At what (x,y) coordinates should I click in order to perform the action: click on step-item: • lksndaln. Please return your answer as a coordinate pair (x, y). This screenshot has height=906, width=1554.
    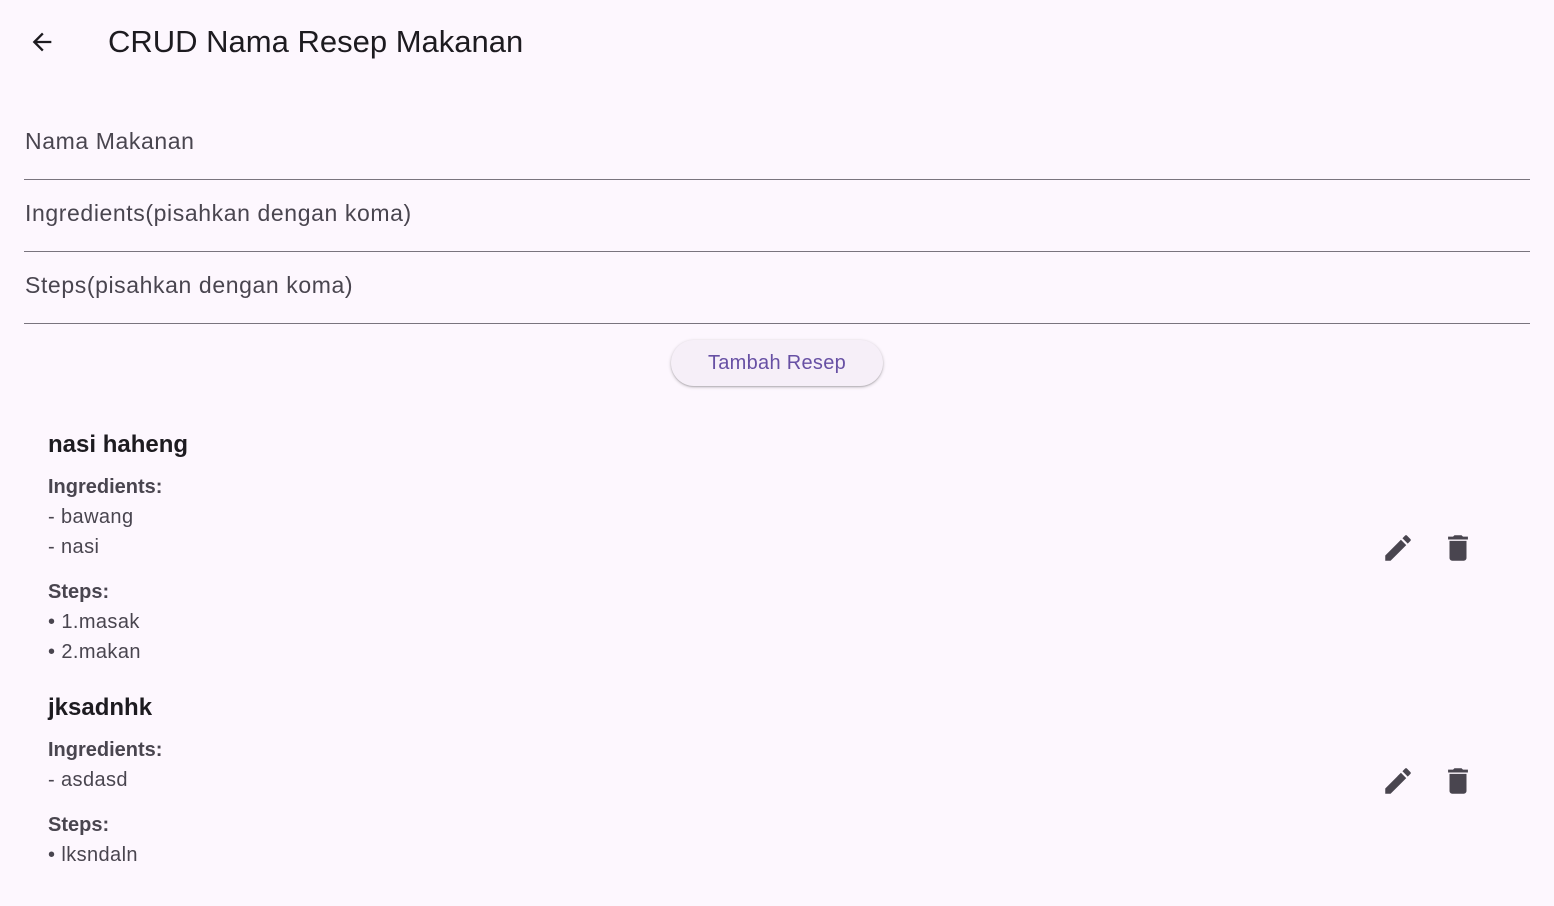
    Looking at the image, I should click on (93, 855).